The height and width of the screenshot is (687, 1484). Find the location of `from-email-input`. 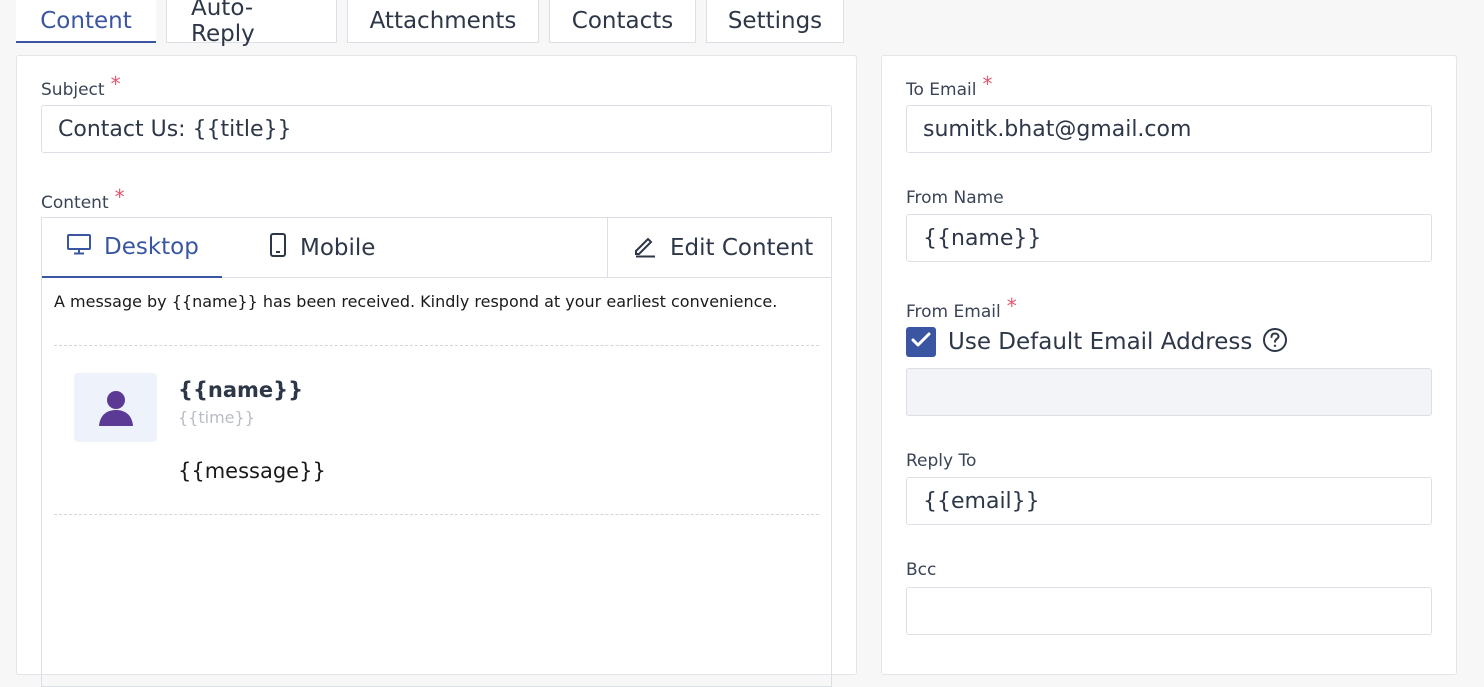

from-email-input is located at coordinates (1169, 392).